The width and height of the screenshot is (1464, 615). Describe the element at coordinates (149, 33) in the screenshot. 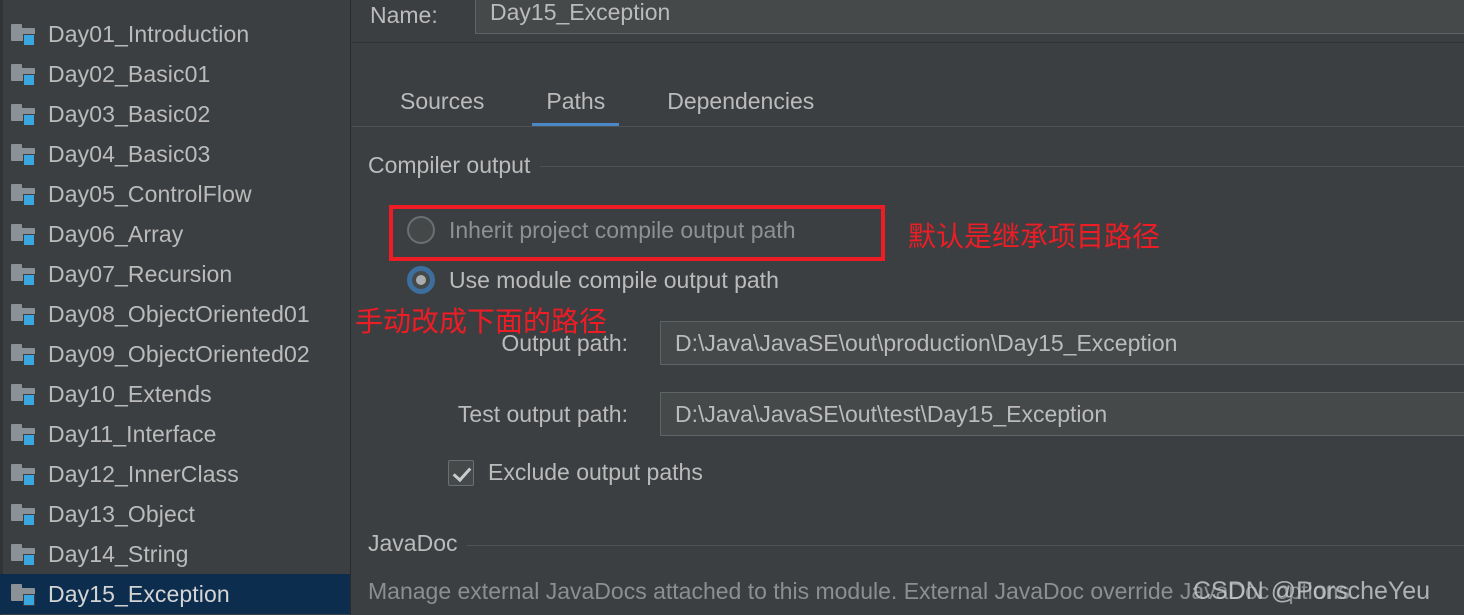

I see `module-list-item-label: Day01_Introduction` at that location.